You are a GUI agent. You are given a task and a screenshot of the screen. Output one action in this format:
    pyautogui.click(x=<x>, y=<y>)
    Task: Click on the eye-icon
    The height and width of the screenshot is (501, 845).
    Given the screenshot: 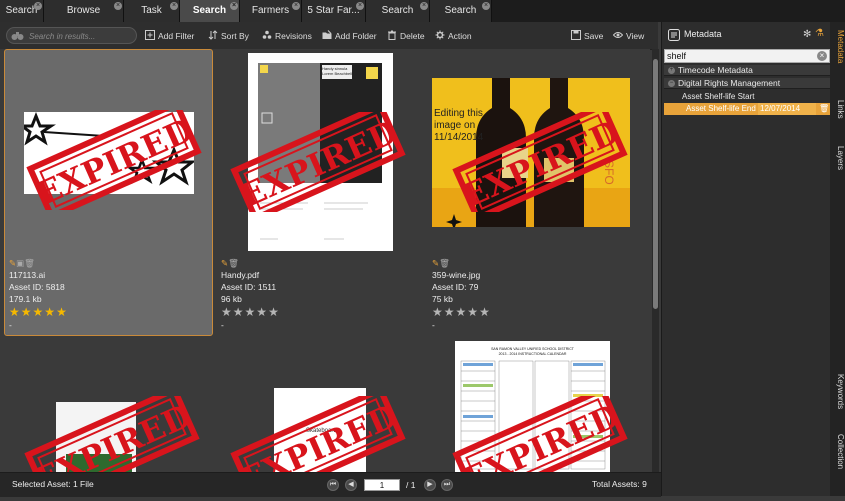 What is the action you would take?
    pyautogui.click(x=618, y=35)
    